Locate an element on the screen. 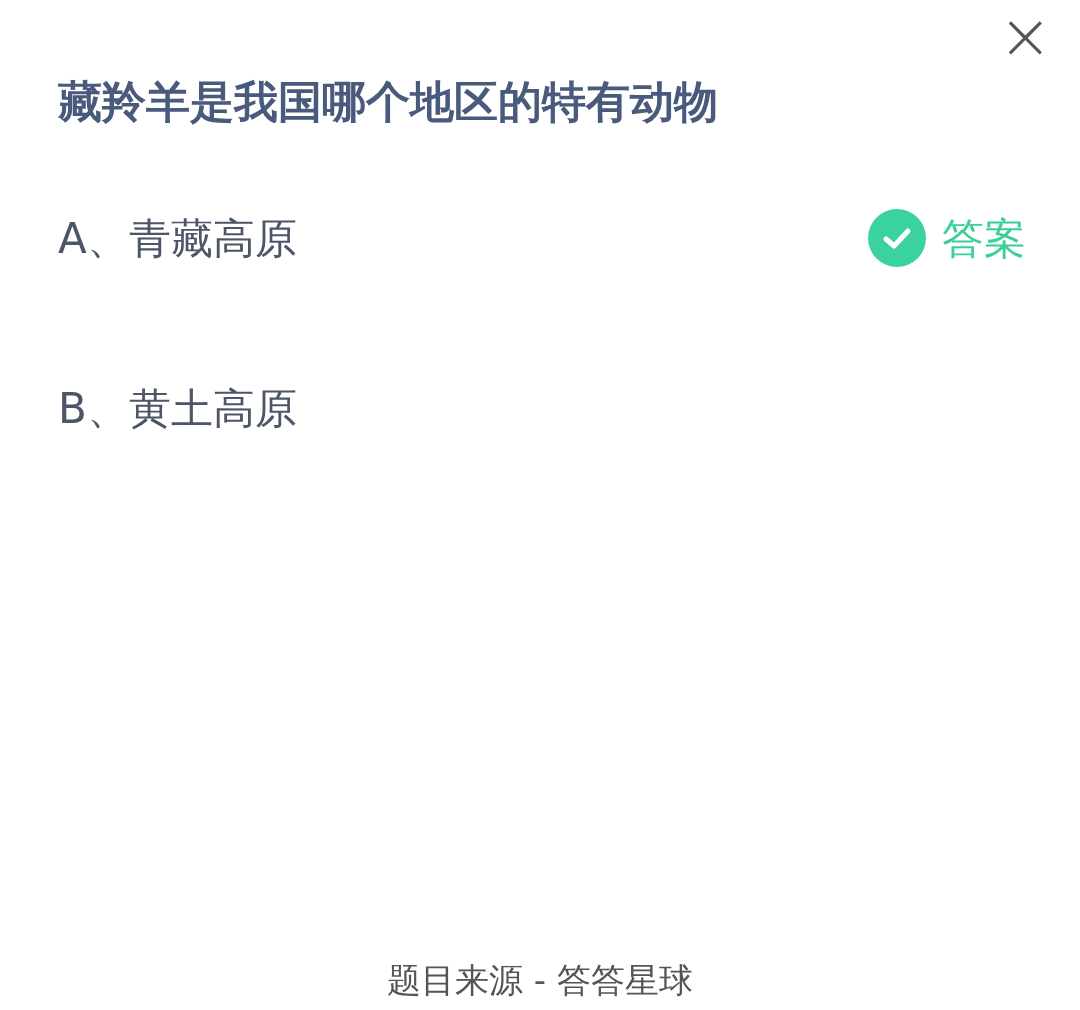 The width and height of the screenshot is (1080, 1010). option-text: A、青藏高原 is located at coordinates (177, 238).